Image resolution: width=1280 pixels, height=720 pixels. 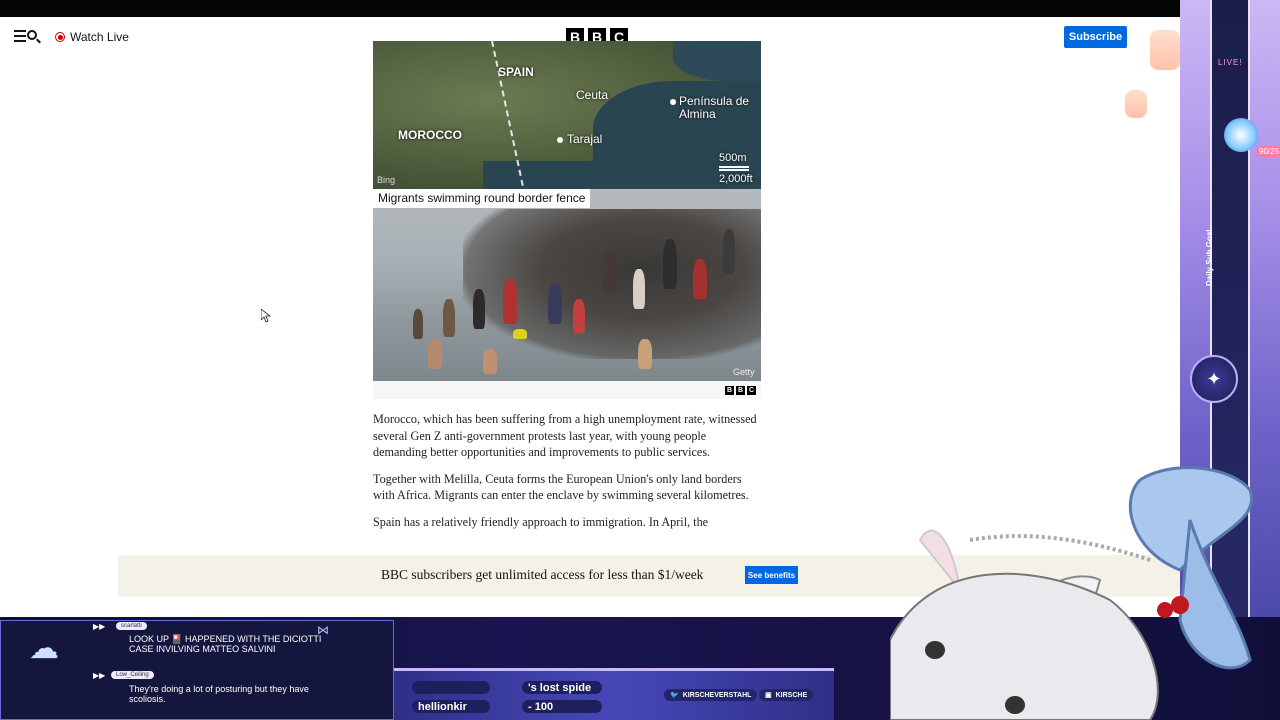 What do you see at coordinates (131, 626) in the screenshot?
I see `chat-username: scarlatti` at bounding box center [131, 626].